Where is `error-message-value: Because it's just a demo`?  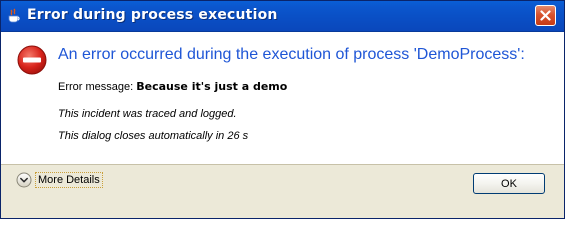
error-message-value: Because it's just a demo is located at coordinates (212, 86).